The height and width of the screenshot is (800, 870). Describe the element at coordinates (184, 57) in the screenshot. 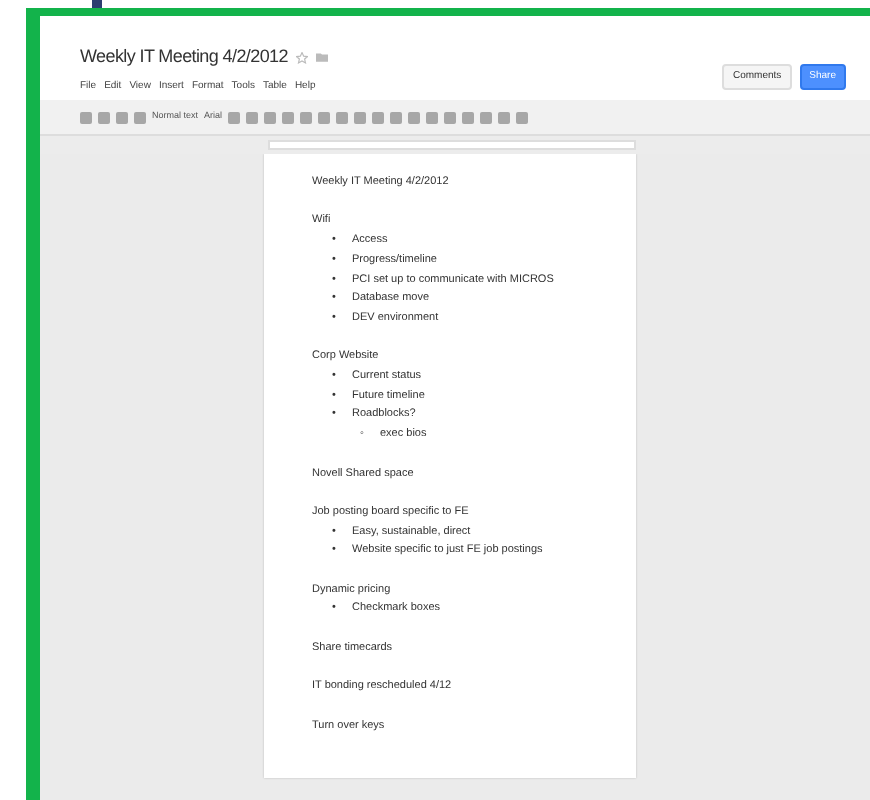

I see `document-title: Weekly IT Meeting 4/2/2012` at that location.